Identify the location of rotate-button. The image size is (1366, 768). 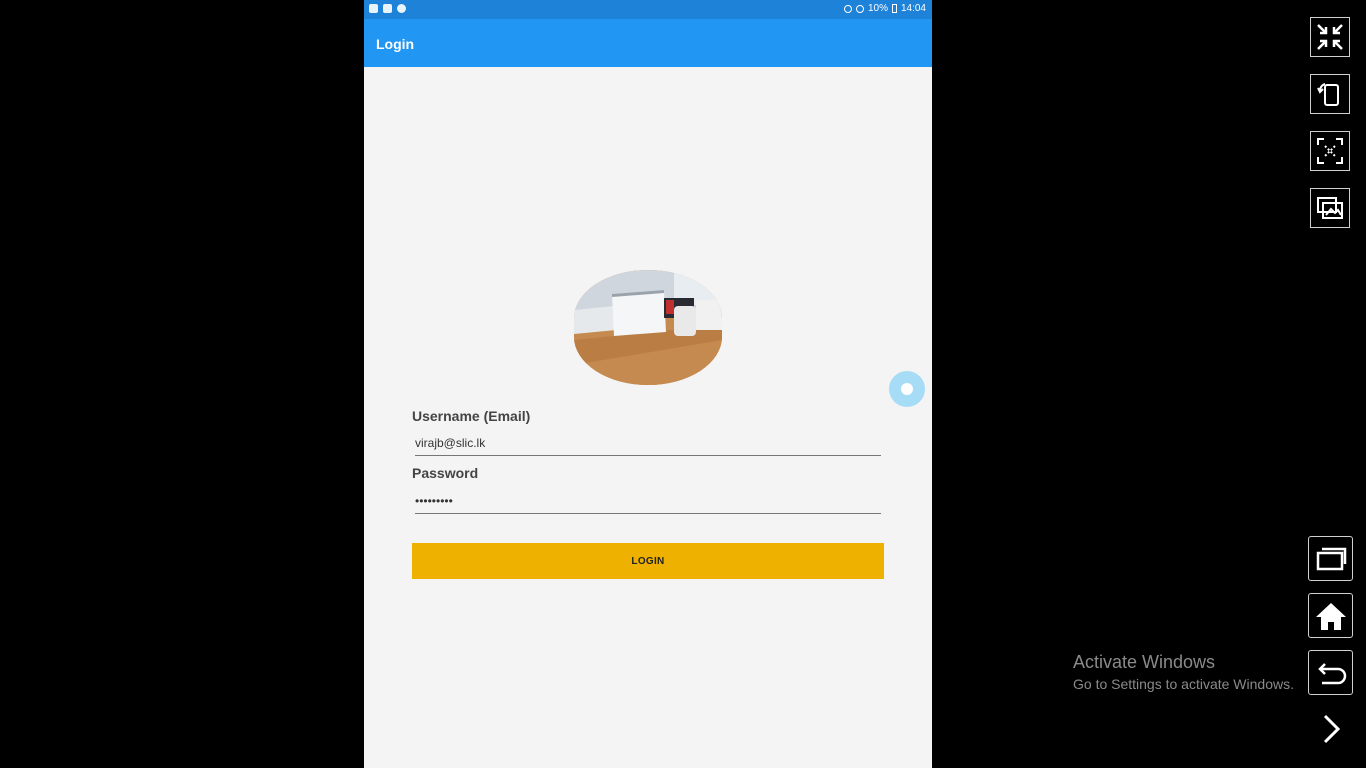
(1330, 94).